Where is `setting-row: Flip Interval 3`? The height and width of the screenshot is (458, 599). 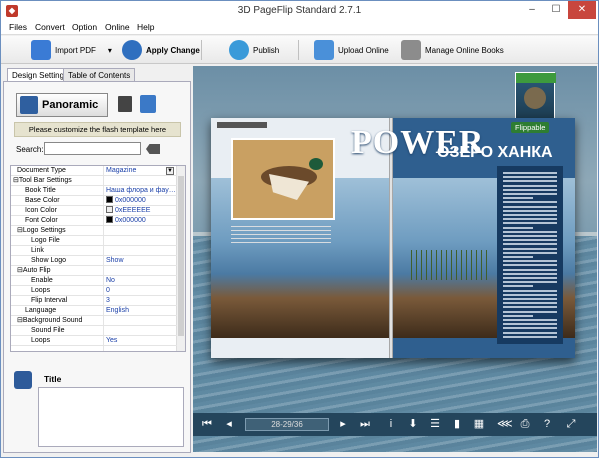
setting-row: Flip Interval 3 is located at coordinates (94, 301).